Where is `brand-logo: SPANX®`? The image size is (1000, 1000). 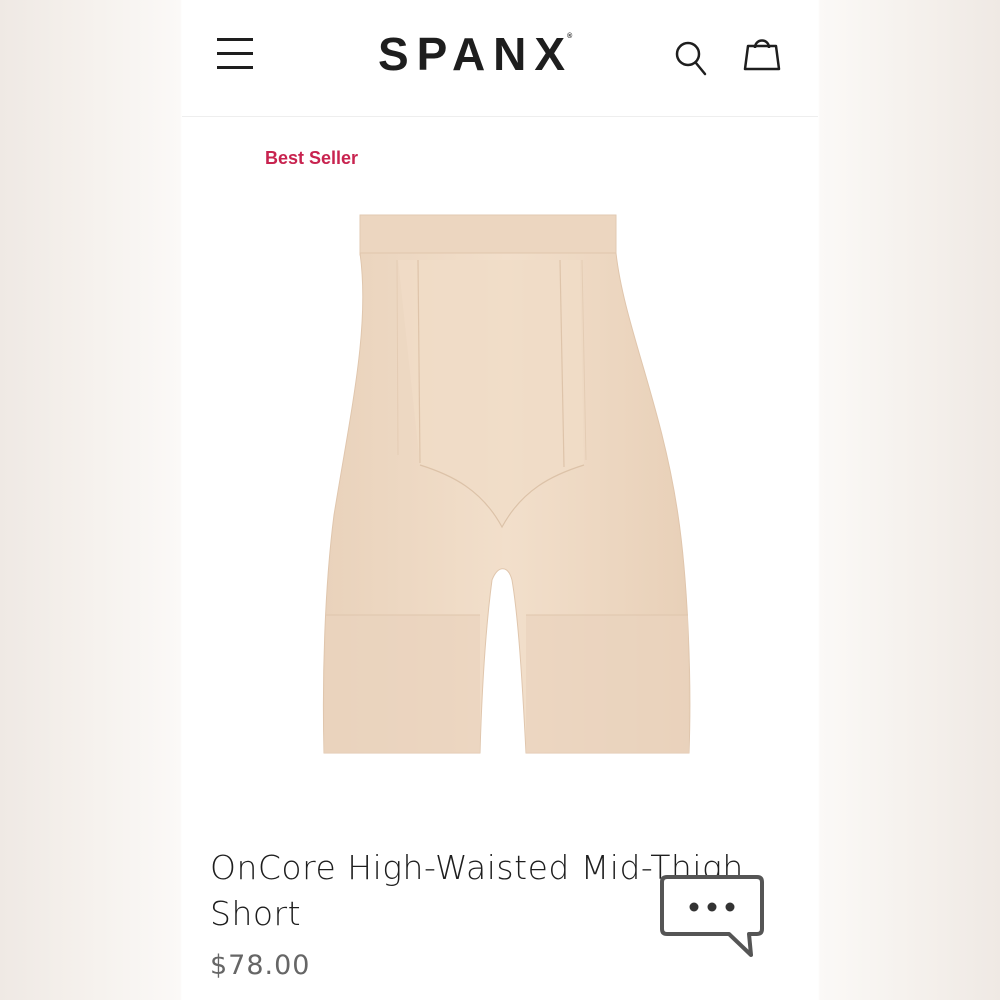 brand-logo: SPANX® is located at coordinates (478, 54).